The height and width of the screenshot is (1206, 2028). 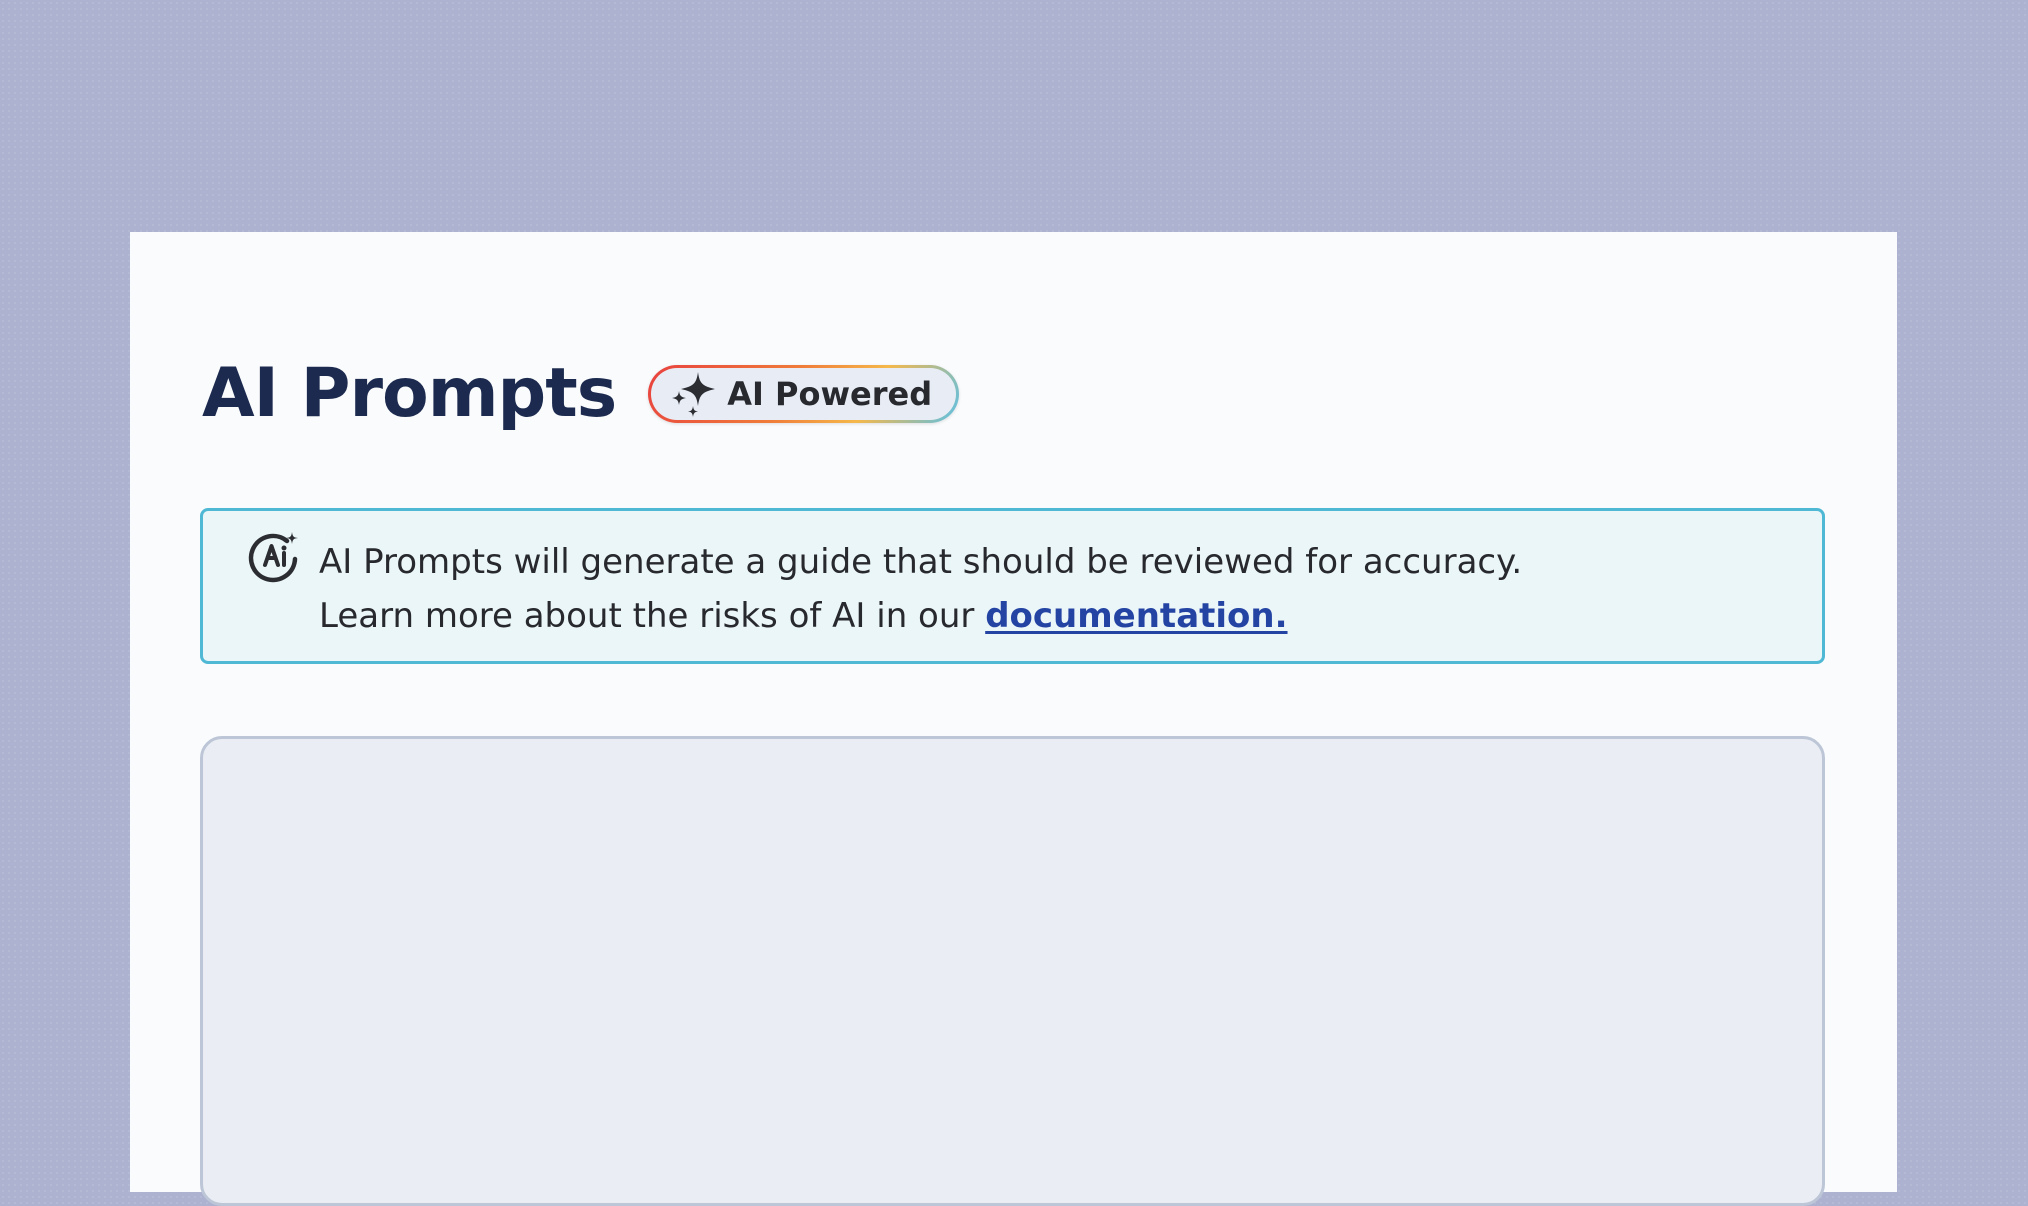 I want to click on ai-powered-badge: AI Powered, so click(x=803, y=394).